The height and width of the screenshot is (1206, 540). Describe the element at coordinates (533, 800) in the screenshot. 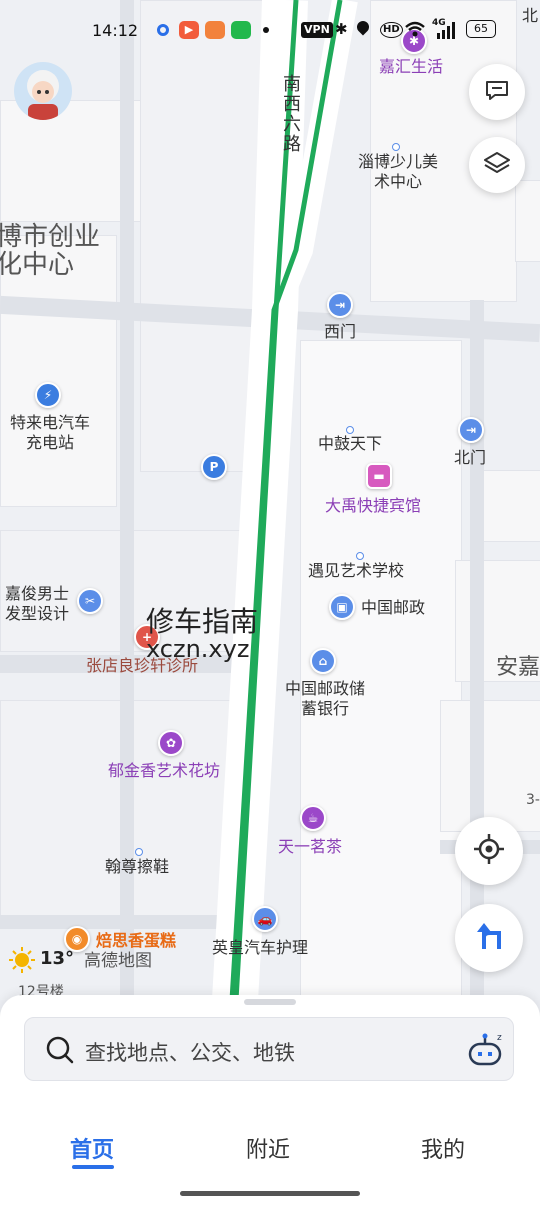

I see `edge-label: 3-` at that location.